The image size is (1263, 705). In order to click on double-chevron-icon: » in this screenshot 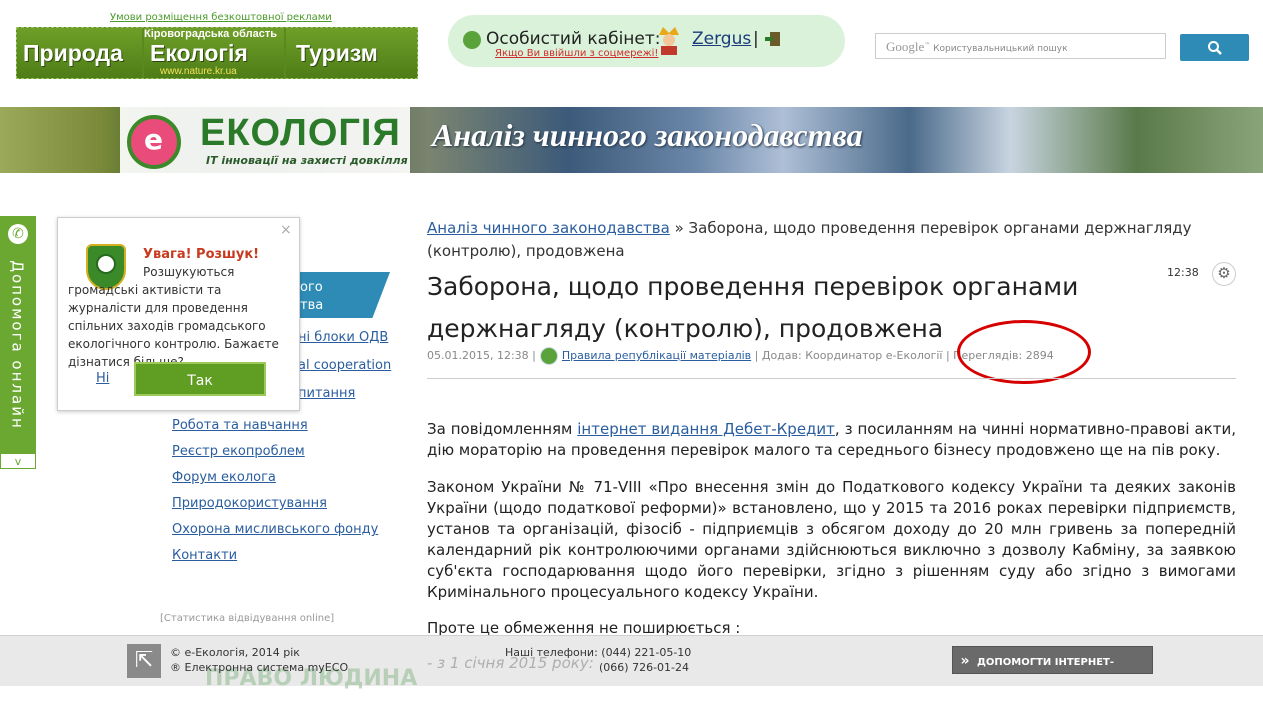, I will do `click(965, 661)`.